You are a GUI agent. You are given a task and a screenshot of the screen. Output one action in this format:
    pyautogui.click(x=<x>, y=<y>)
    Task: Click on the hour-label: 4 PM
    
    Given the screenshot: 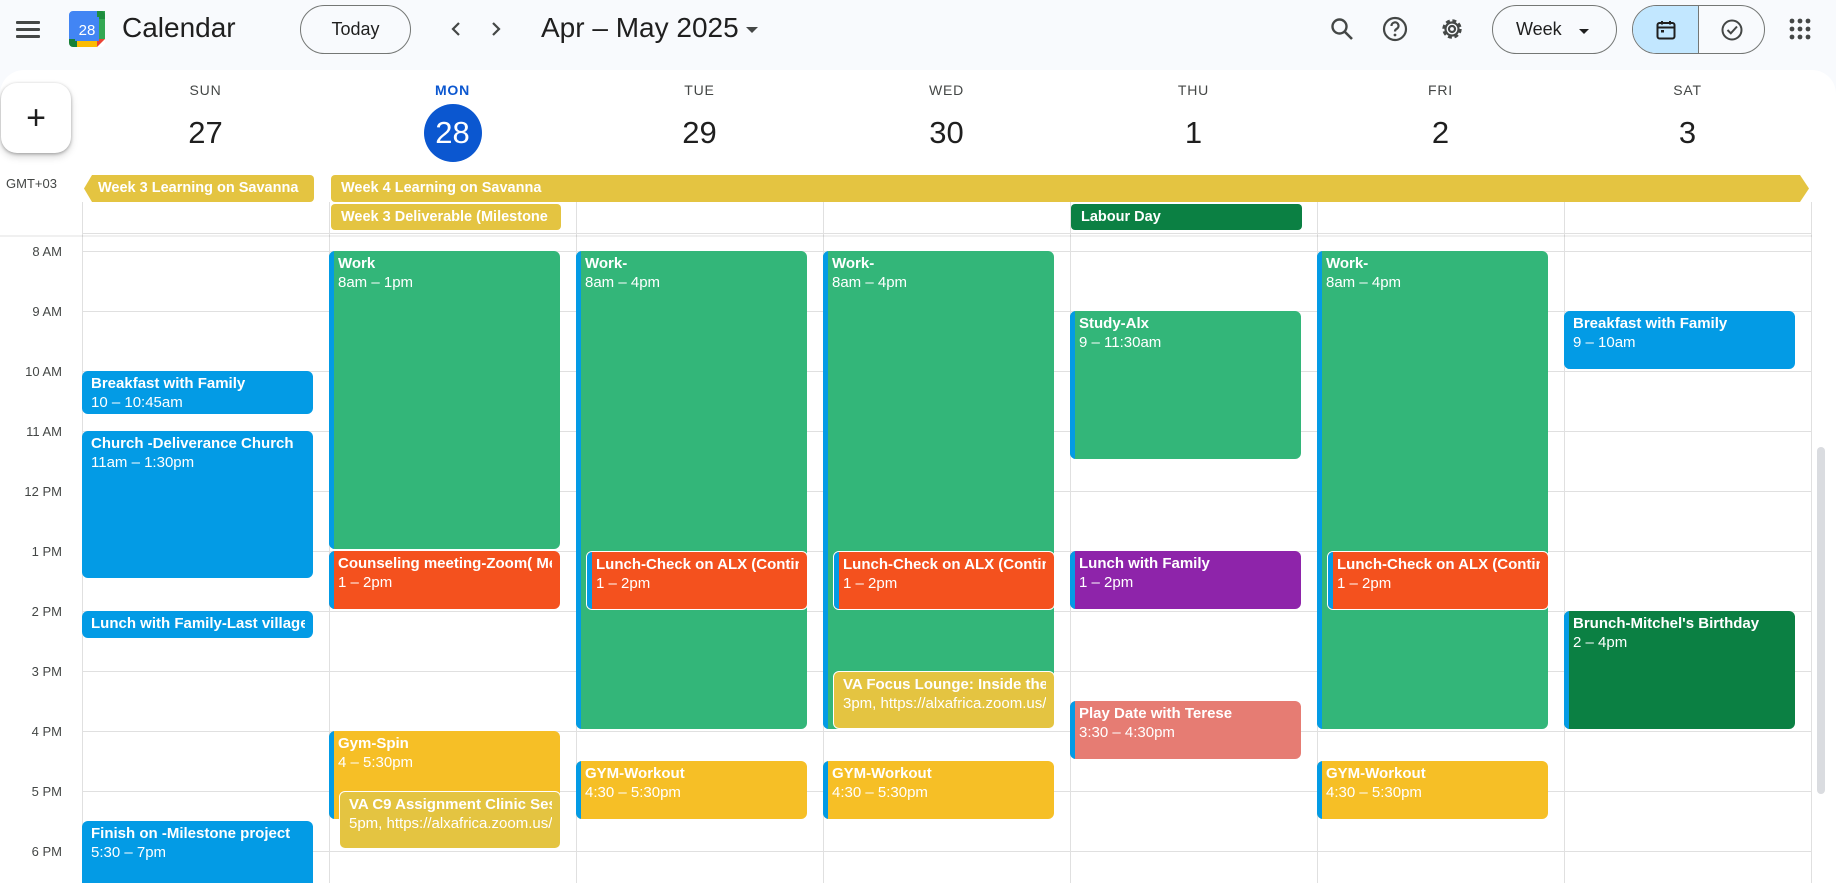 What is the action you would take?
    pyautogui.click(x=46, y=731)
    